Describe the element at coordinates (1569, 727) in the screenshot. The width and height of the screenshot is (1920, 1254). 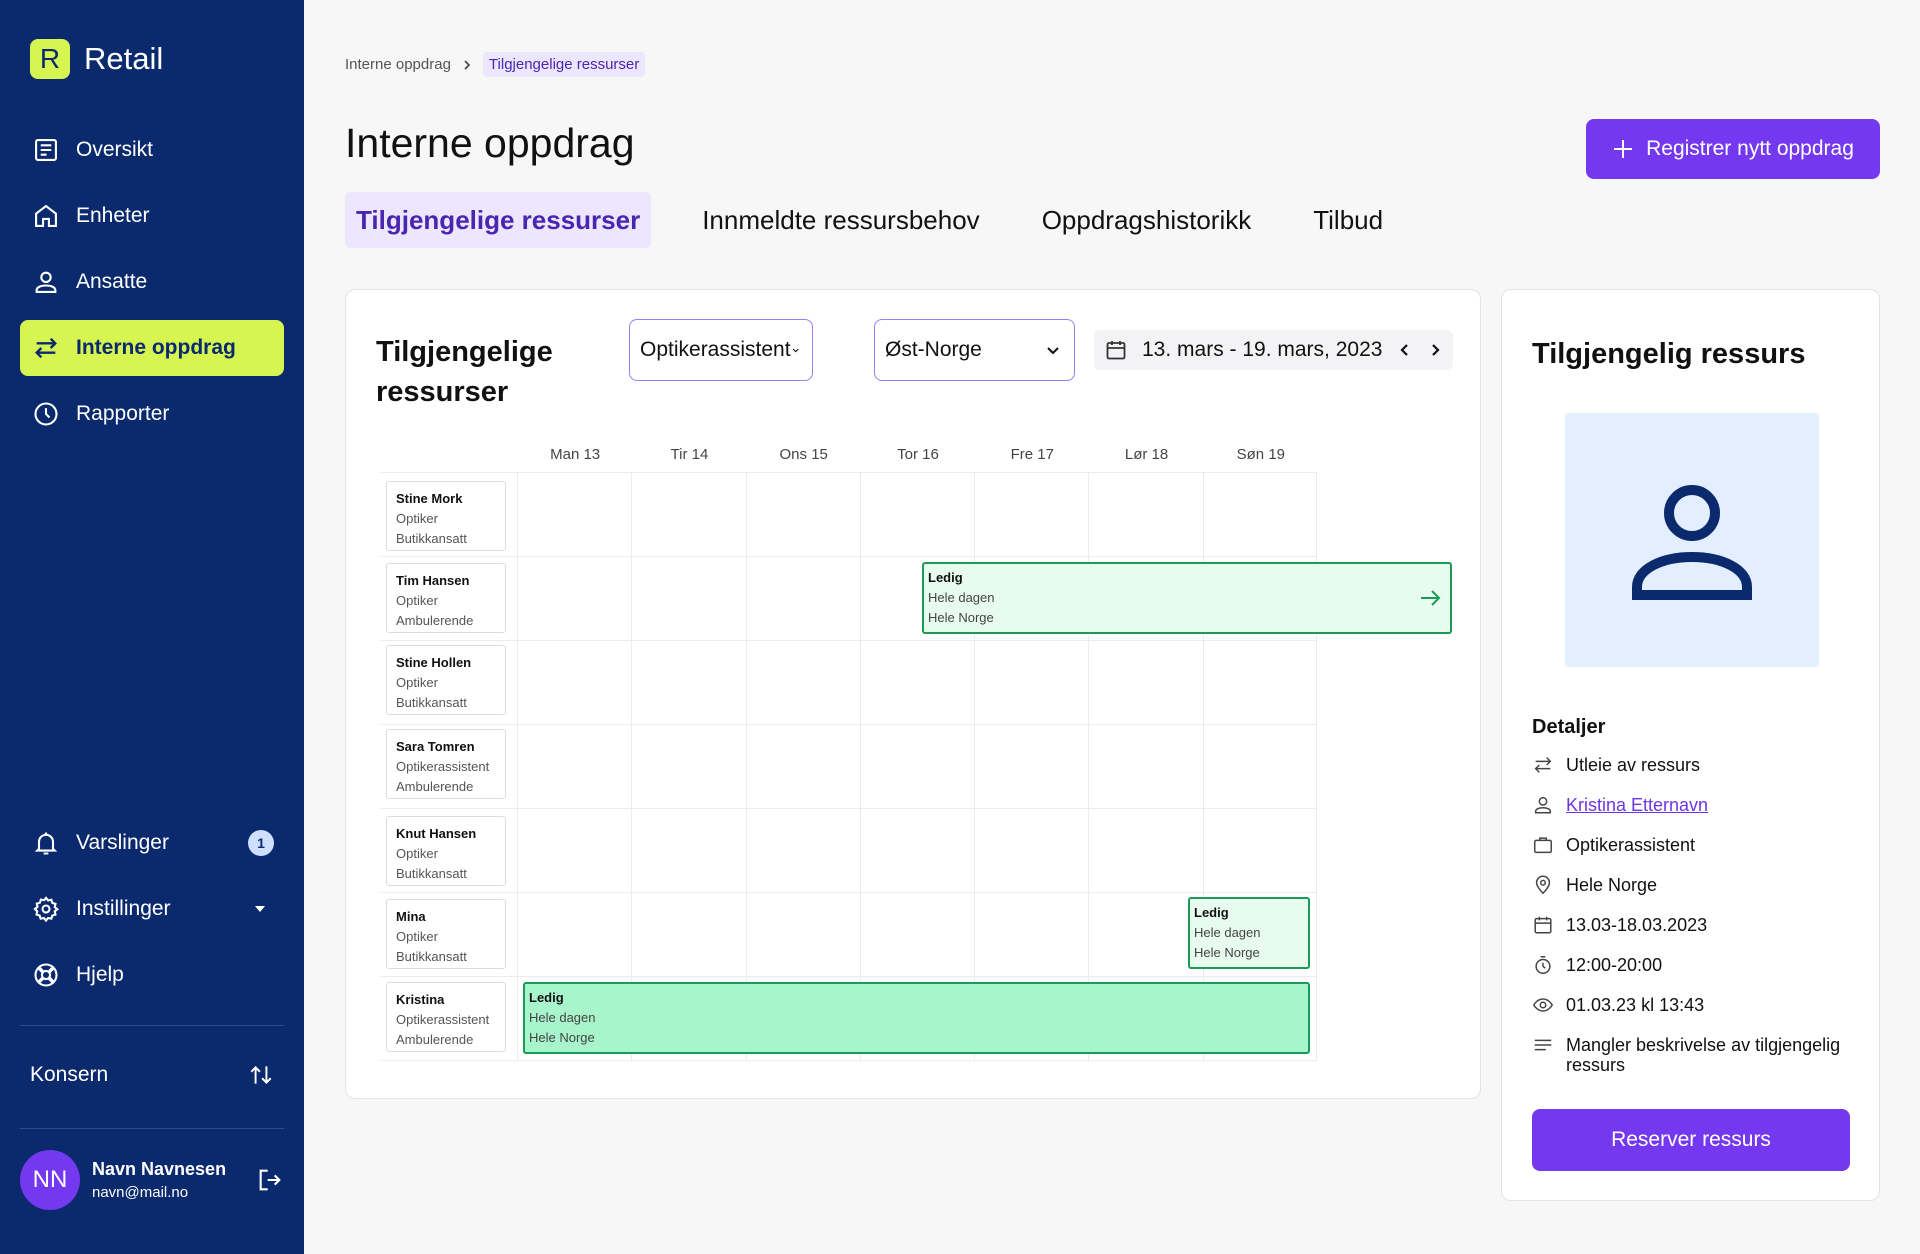
I see `details-heading: Detaljer` at that location.